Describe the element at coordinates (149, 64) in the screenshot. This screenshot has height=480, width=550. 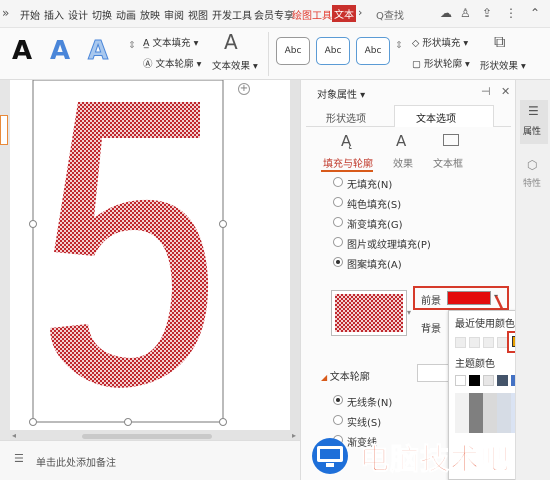
I see `text-outline-icon: Ⓐ` at that location.